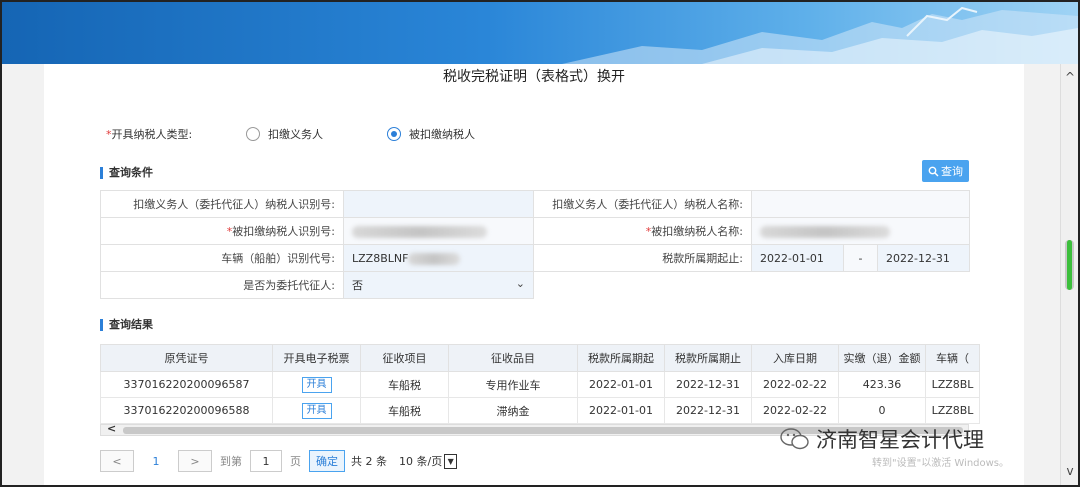 The height and width of the screenshot is (487, 1080). I want to click on pagination: < 1 > 到第 1 页 确定 共 2 条 10 条/页 ▼, so click(279, 461).